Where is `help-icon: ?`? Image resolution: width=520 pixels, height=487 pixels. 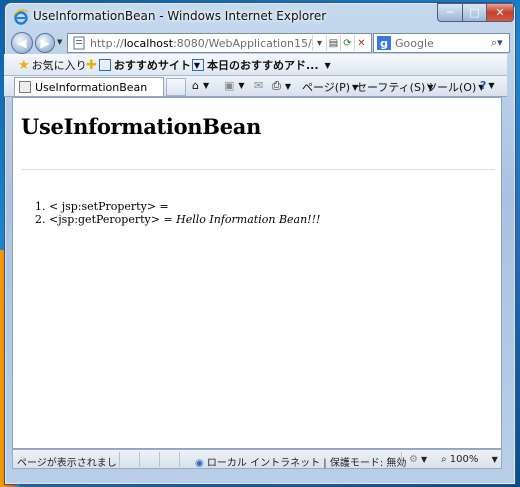 help-icon: ? is located at coordinates (483, 85).